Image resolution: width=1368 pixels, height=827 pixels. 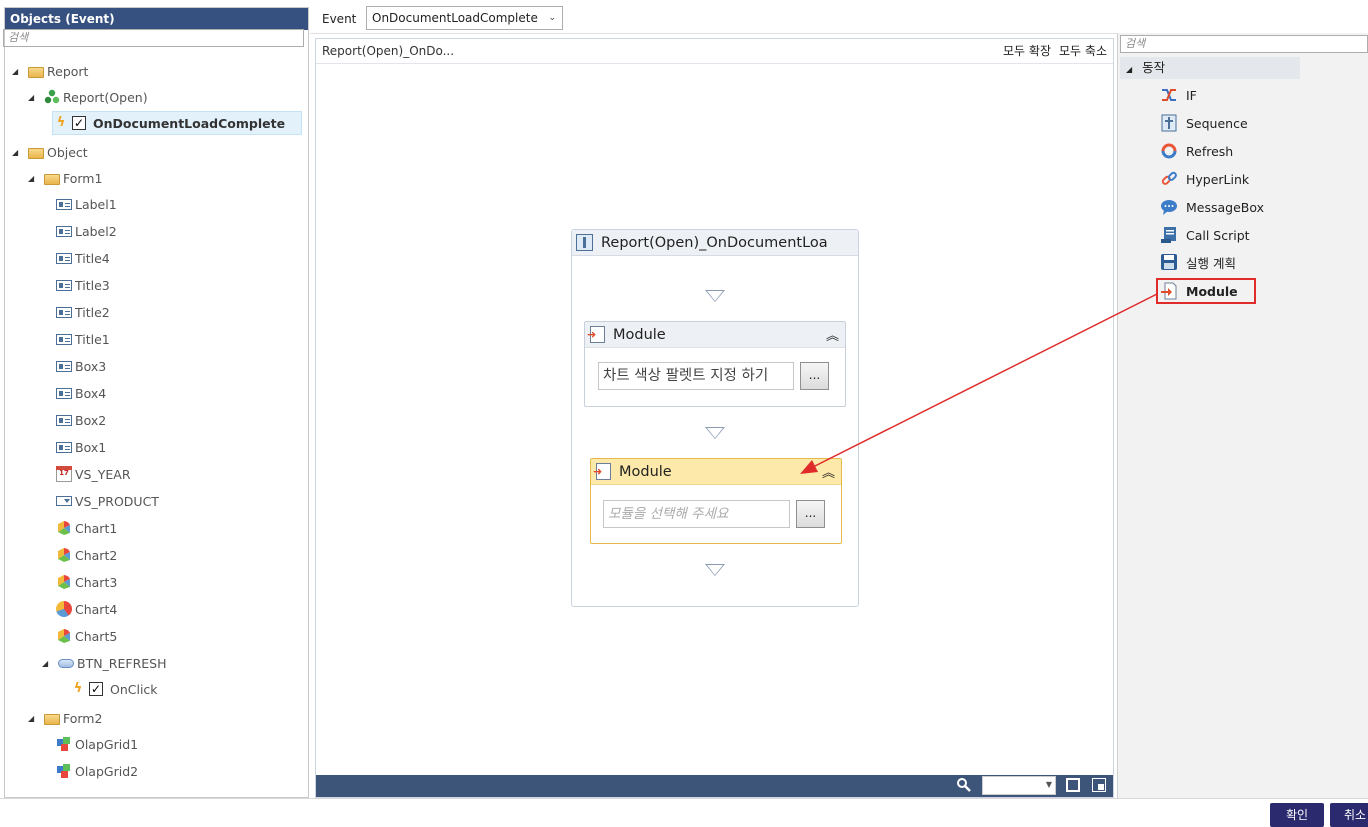 I want to click on tree-item-olapgrid1: OlapGrid1, so click(x=97, y=744).